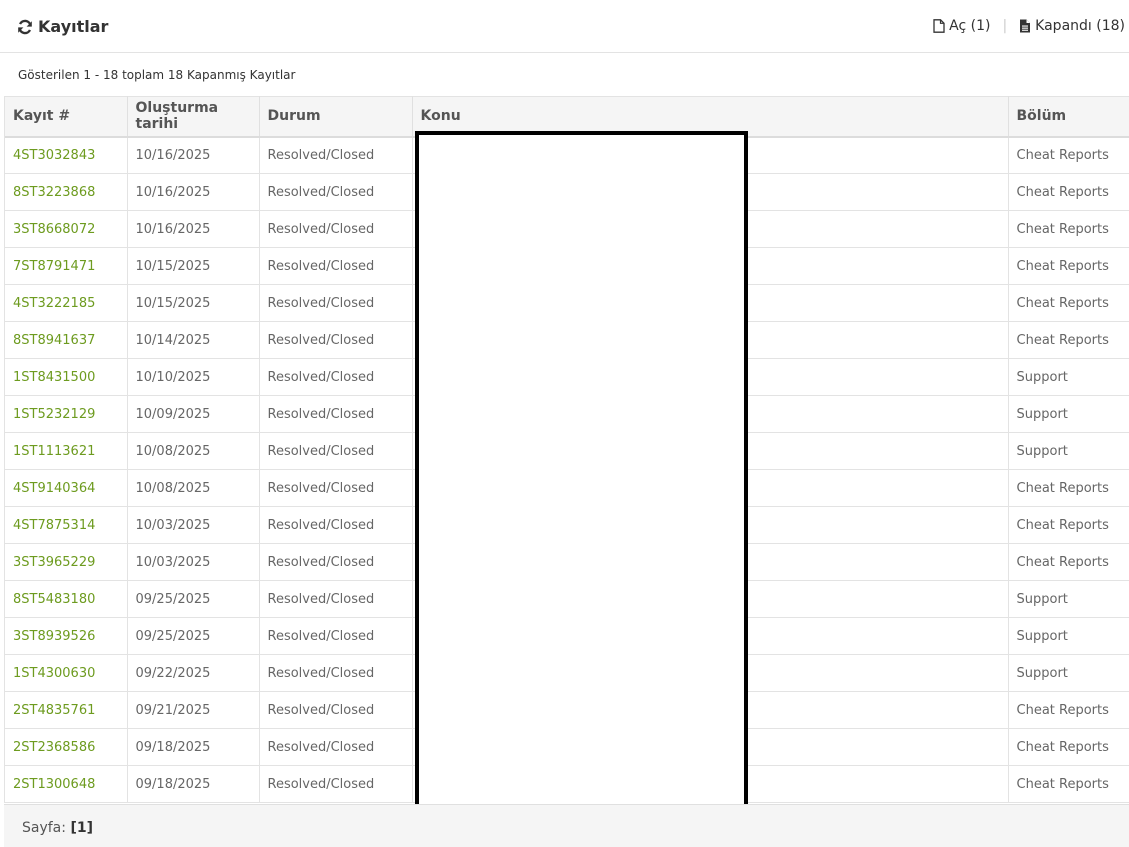 The width and height of the screenshot is (1129, 847). Describe the element at coordinates (54, 673) in the screenshot. I see `ticket-id-link: 1ST4300630` at that location.